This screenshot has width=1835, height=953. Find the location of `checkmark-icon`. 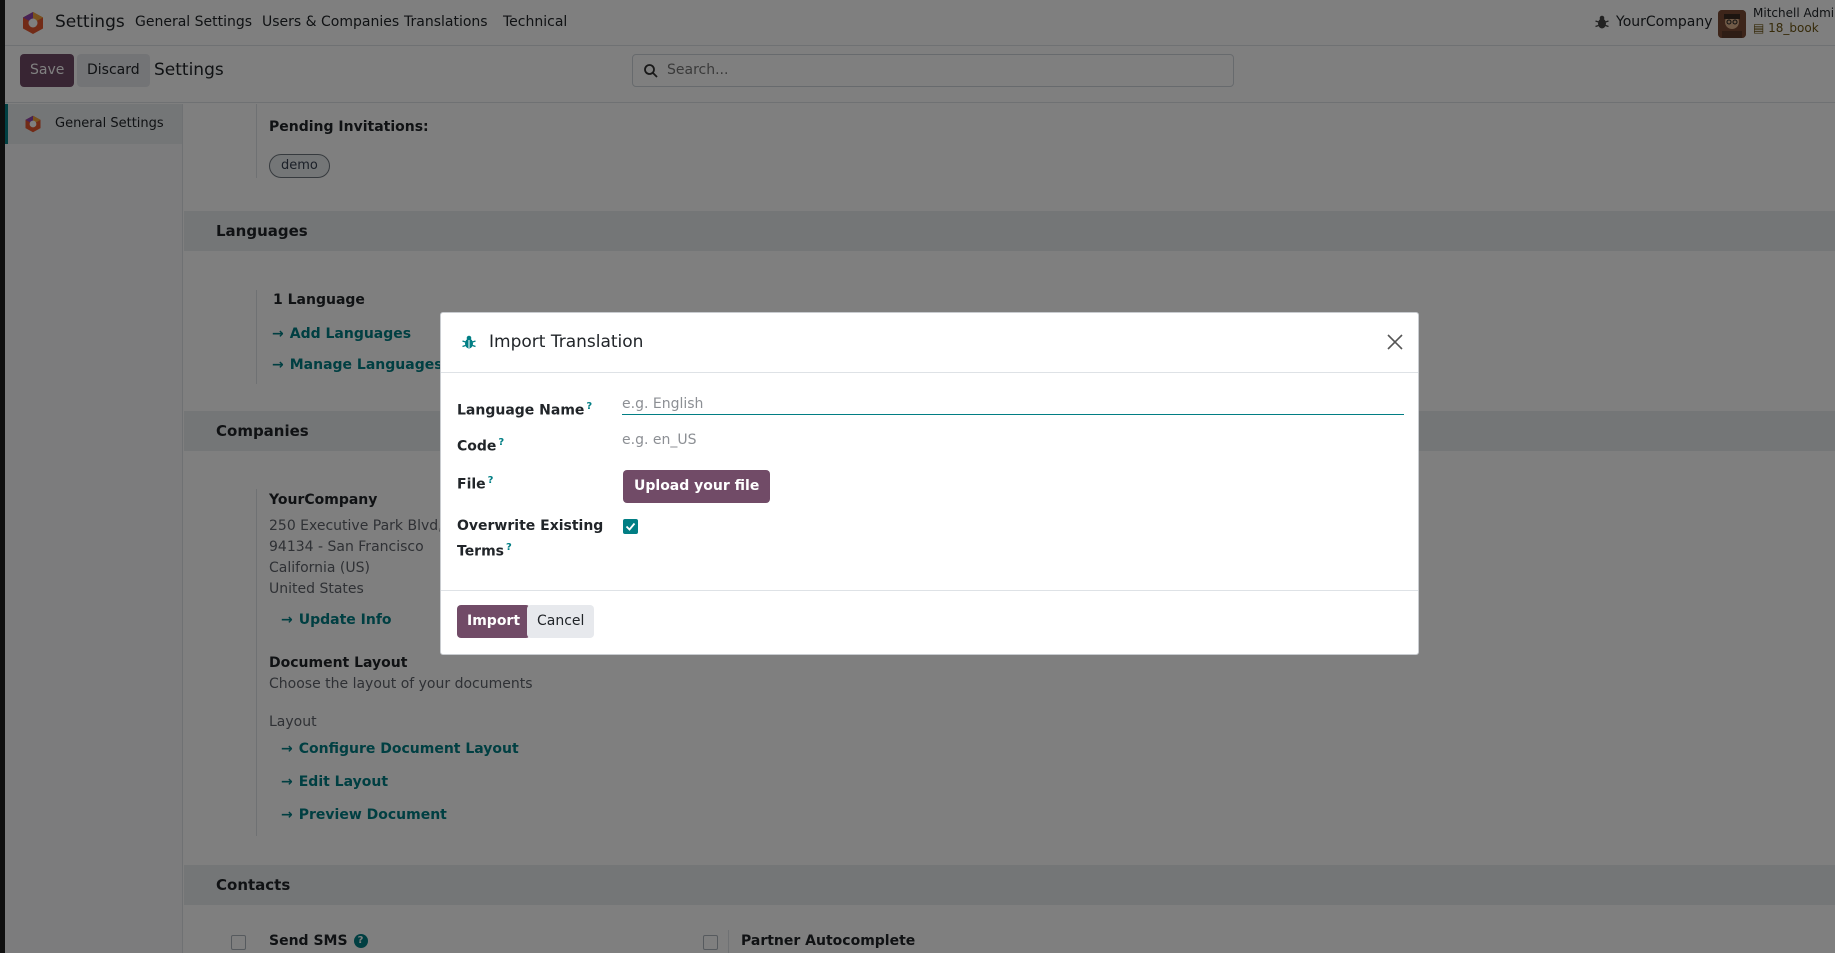

checkmark-icon is located at coordinates (630, 526).